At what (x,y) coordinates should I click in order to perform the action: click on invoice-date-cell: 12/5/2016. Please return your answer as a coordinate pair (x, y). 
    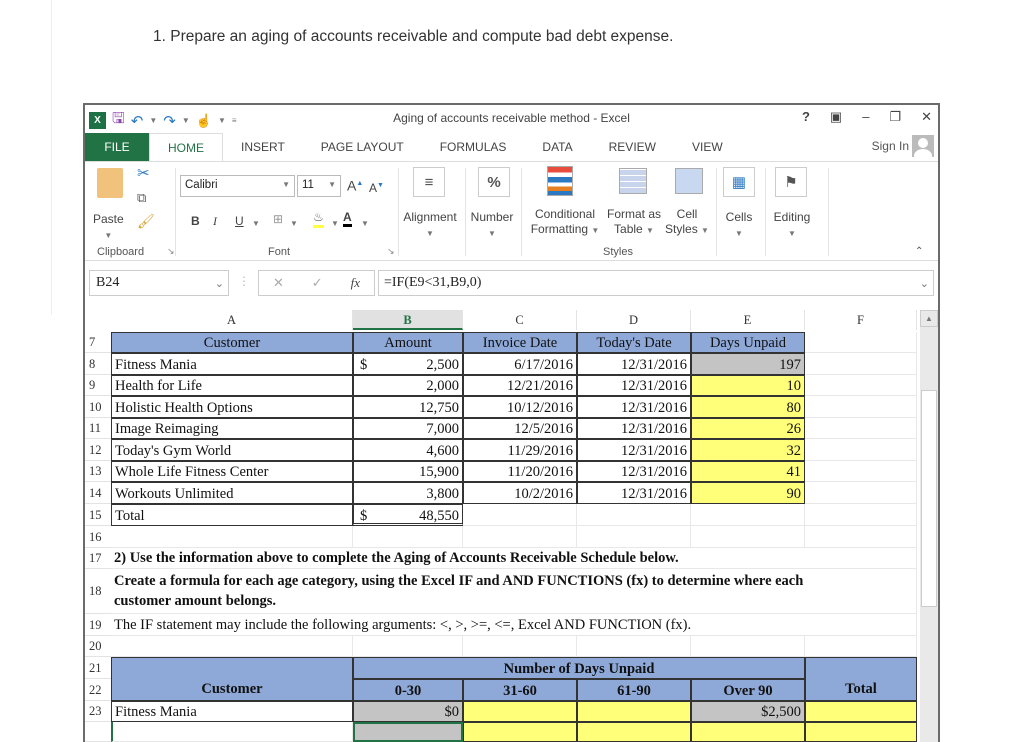
    Looking at the image, I should click on (520, 428).